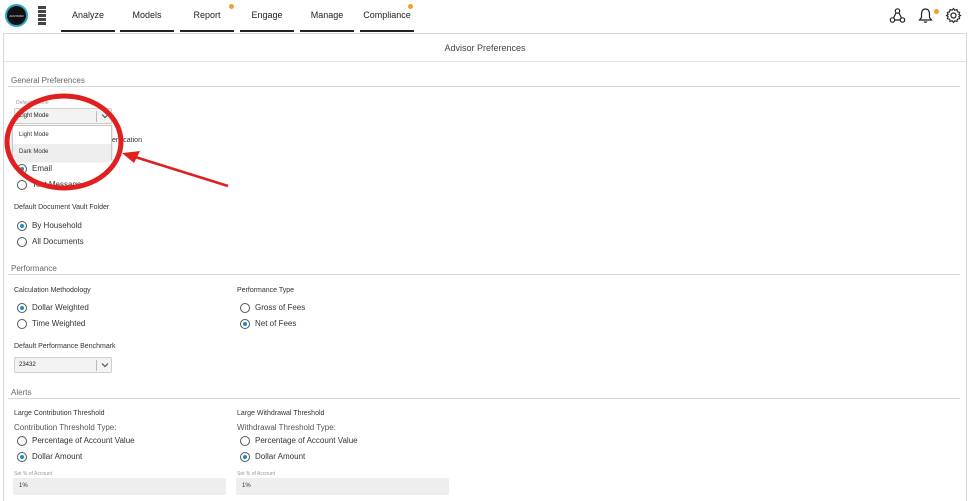  Describe the element at coordinates (266, 290) in the screenshot. I see `performance-type-label: Performance Type` at that location.